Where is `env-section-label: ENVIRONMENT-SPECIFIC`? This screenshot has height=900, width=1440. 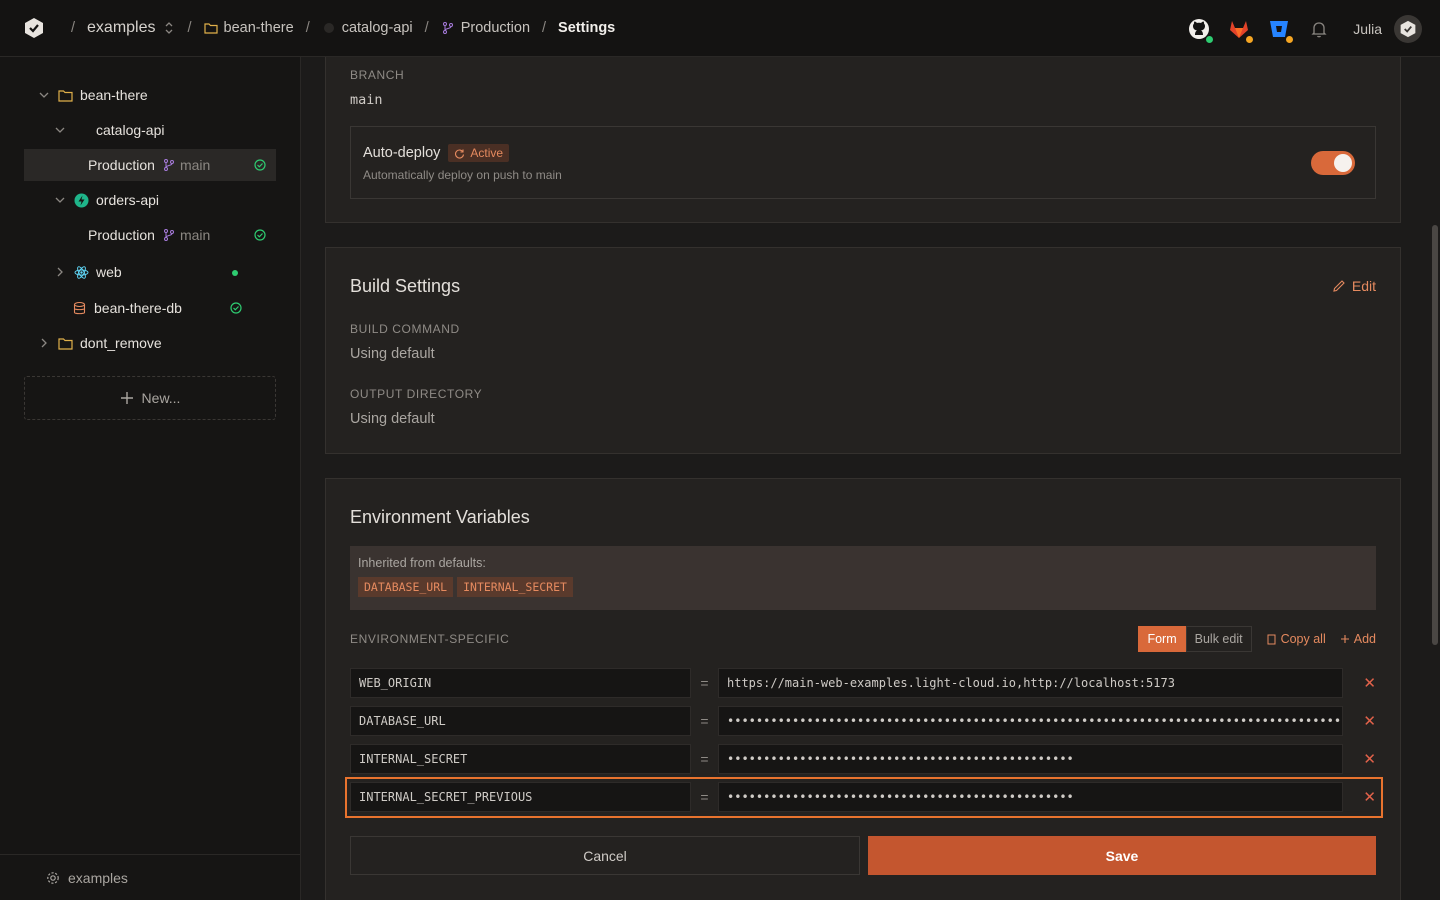
env-section-label: ENVIRONMENT-SPECIFIC is located at coordinates (430, 639).